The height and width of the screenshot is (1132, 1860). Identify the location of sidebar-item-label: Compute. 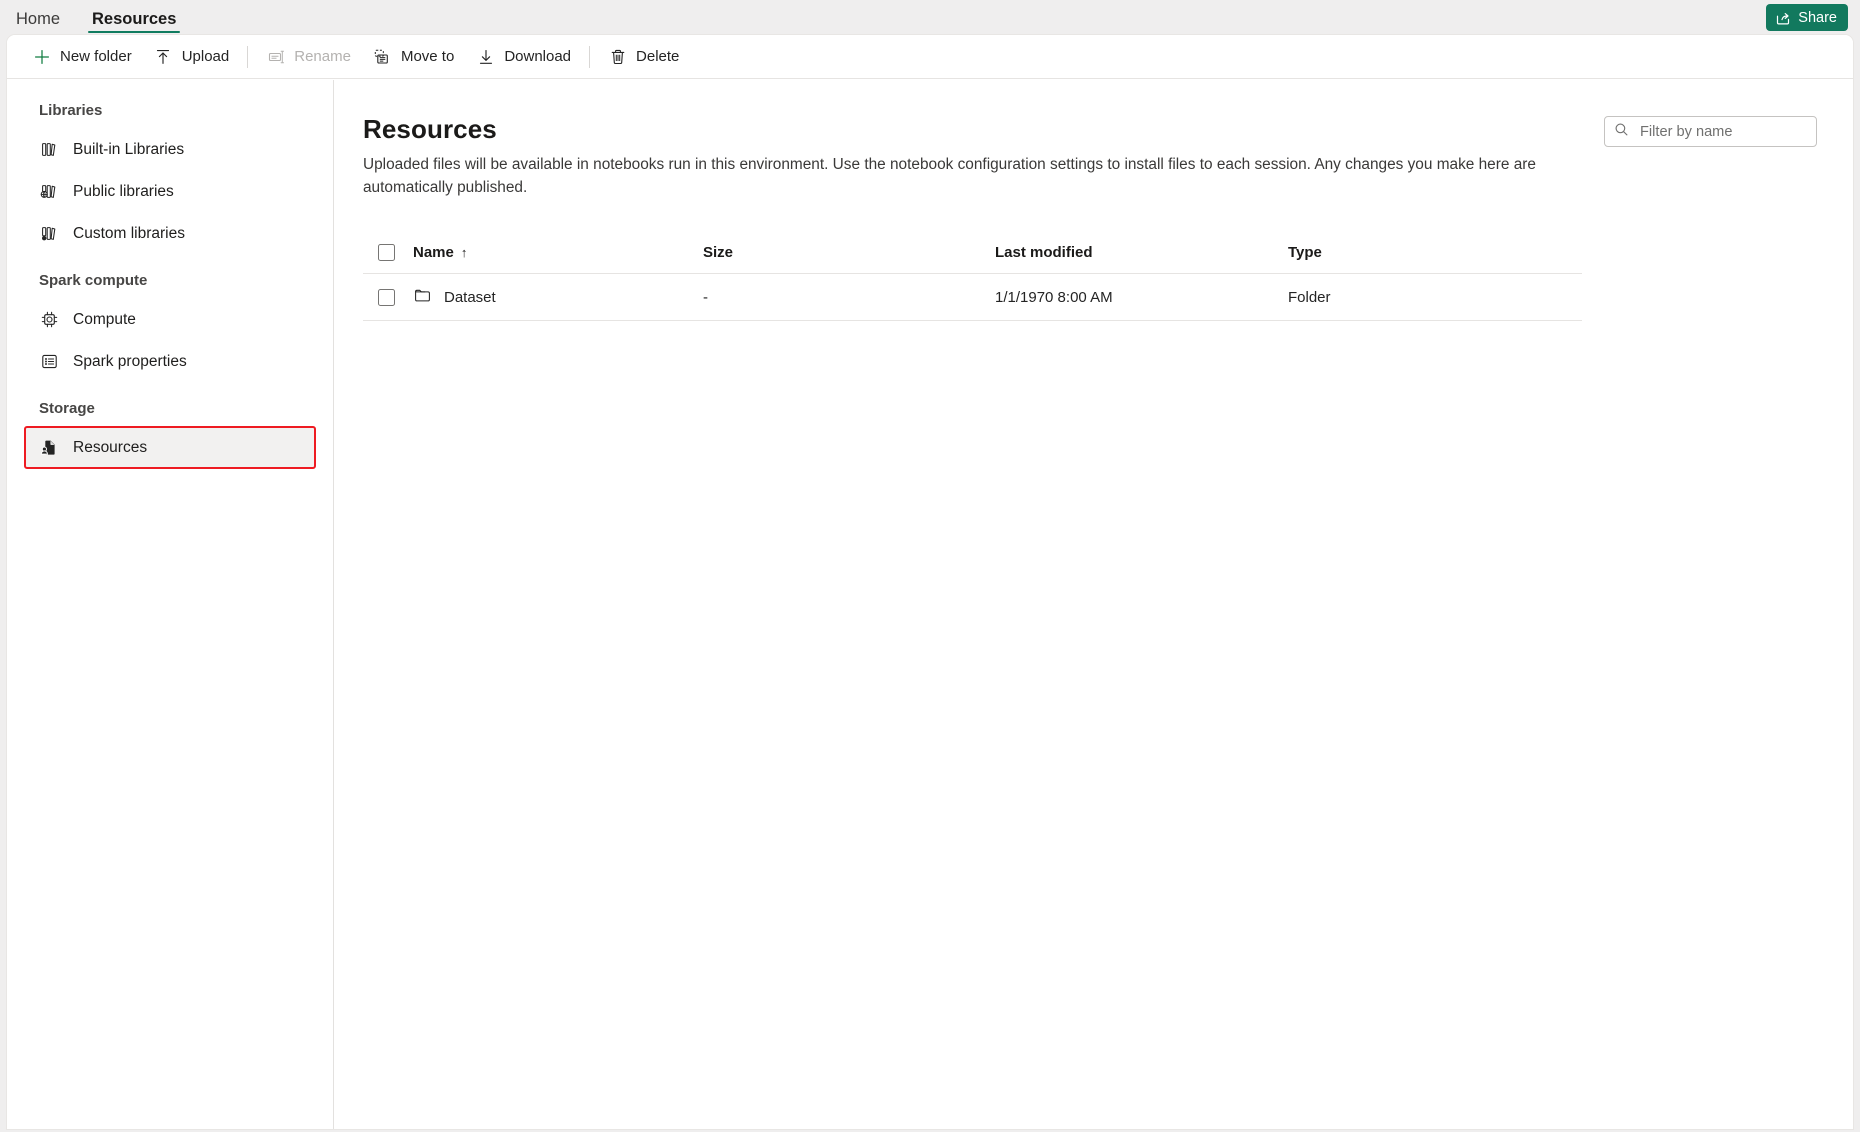
(104, 319).